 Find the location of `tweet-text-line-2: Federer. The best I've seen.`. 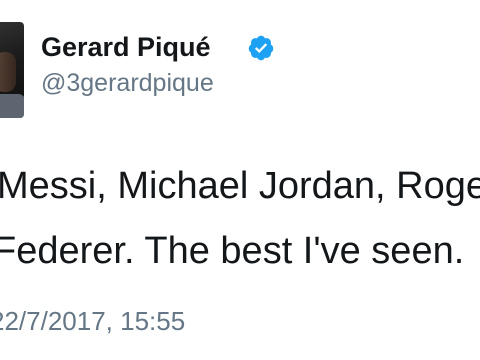

tweet-text-line-2: Federer. The best I've seen. is located at coordinates (232, 251).